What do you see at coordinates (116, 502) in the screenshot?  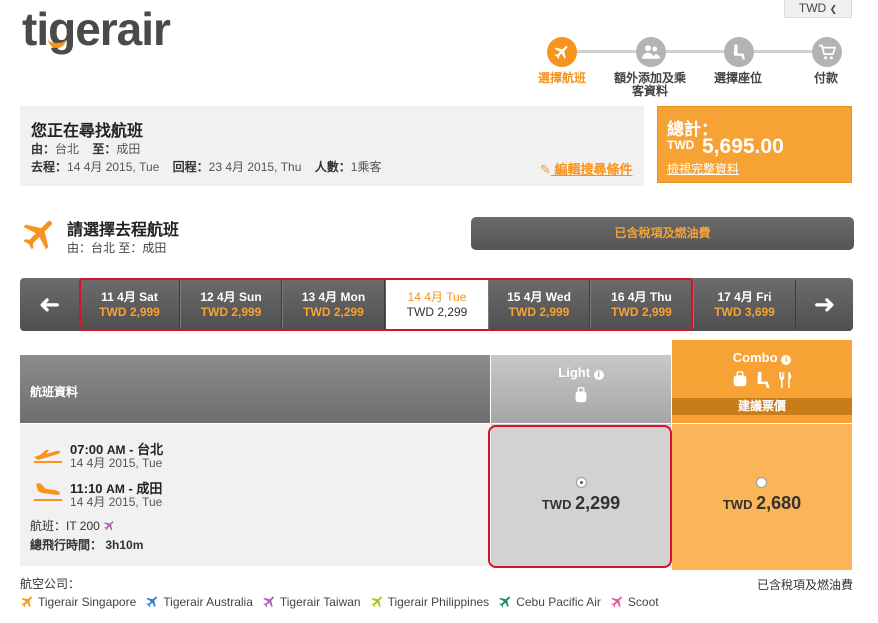 I see `arrival-date: 14 4月 2015, Tue` at bounding box center [116, 502].